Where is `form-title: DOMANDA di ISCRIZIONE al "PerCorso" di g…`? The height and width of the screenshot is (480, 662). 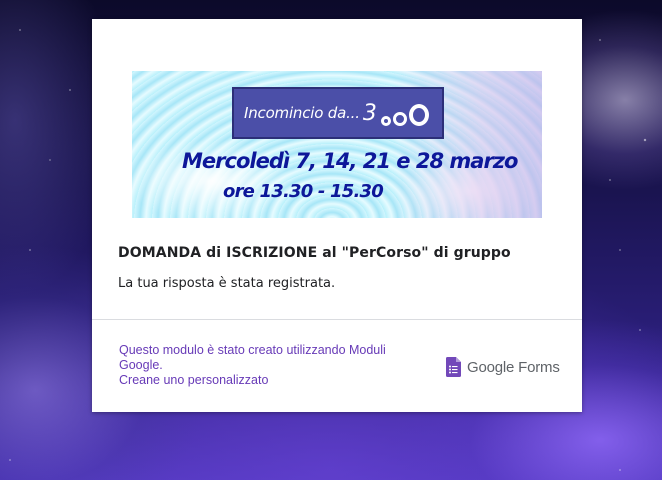 form-title: DOMANDA di ISCRIZIONE al "PerCorso" di g… is located at coordinates (314, 253).